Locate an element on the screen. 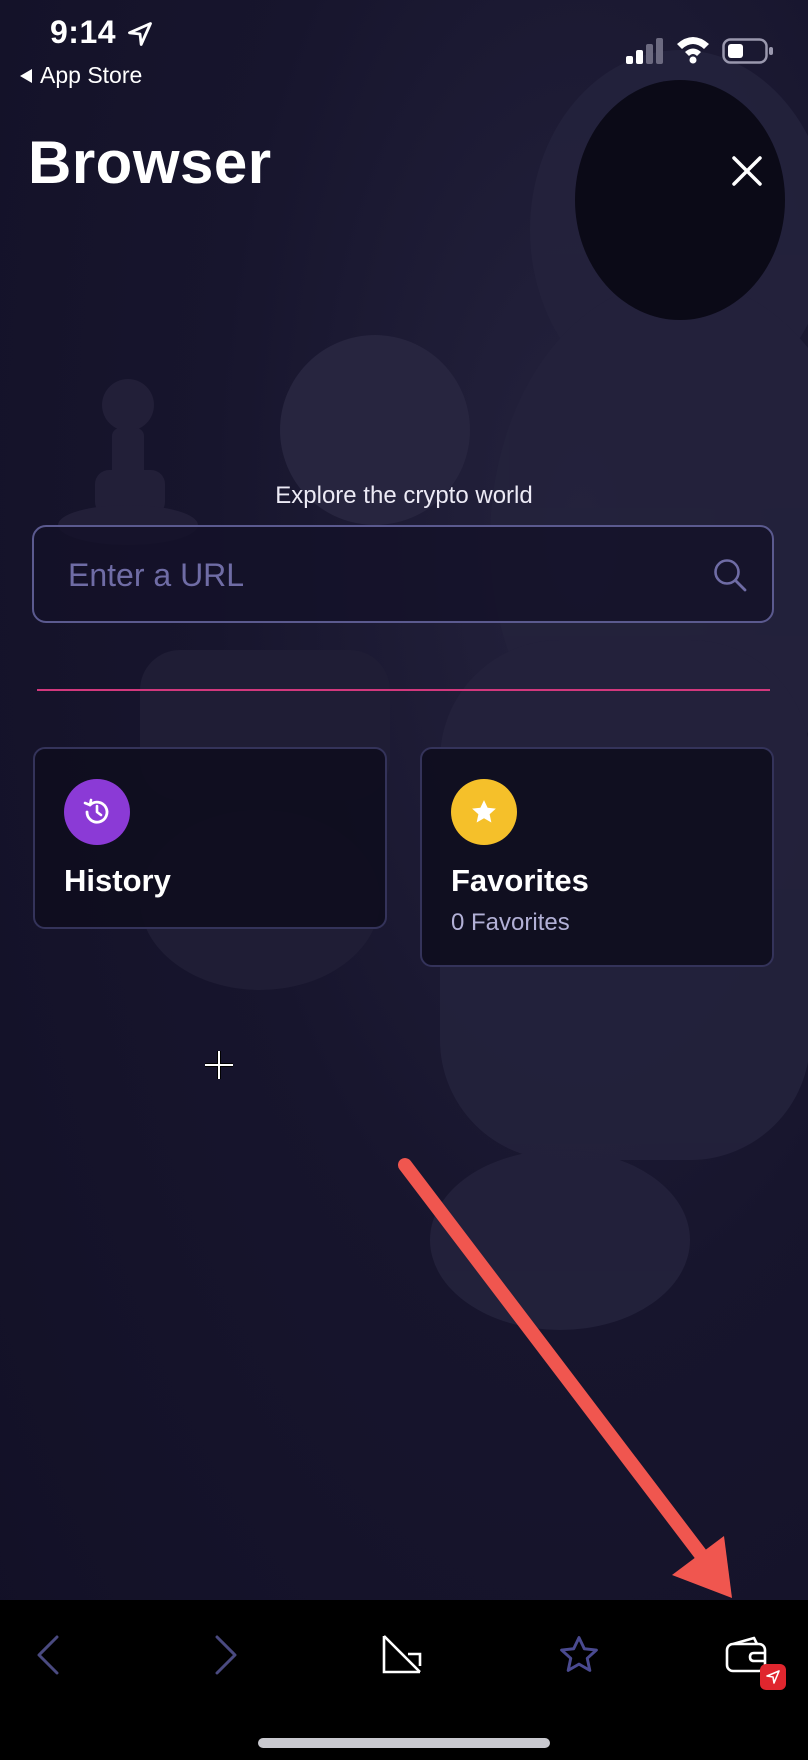 This screenshot has height=1760, width=808. url-input is located at coordinates (378, 575).